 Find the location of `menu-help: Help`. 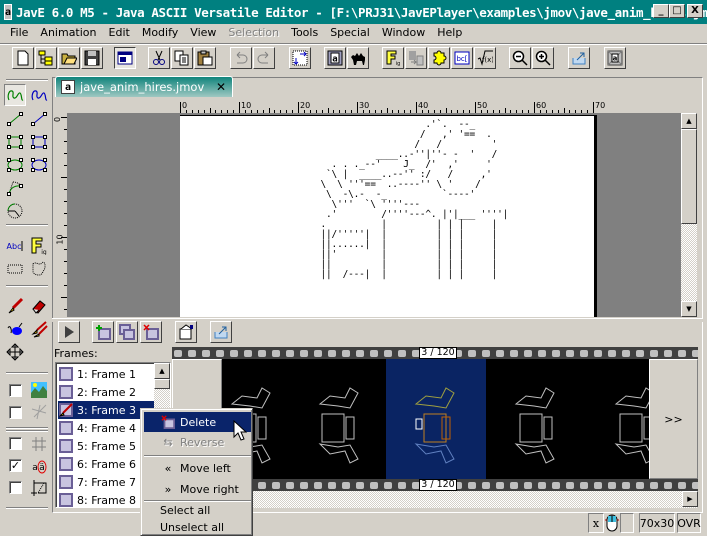

menu-help: Help is located at coordinates (449, 33).